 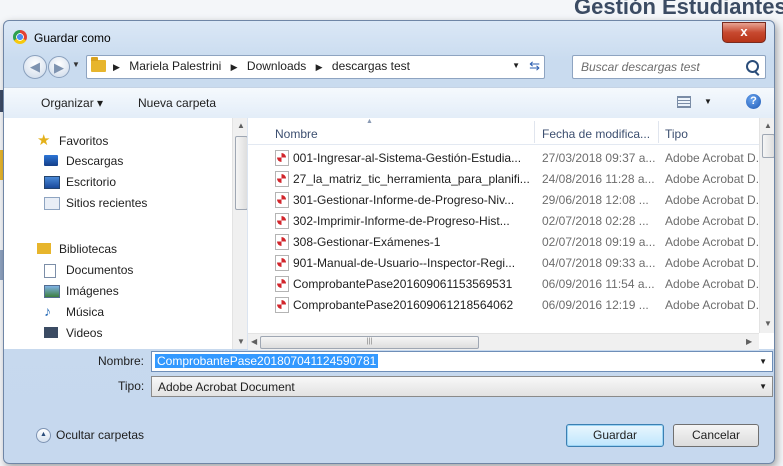 I want to click on address-dropdown-icon: ▼, so click(x=516, y=65).